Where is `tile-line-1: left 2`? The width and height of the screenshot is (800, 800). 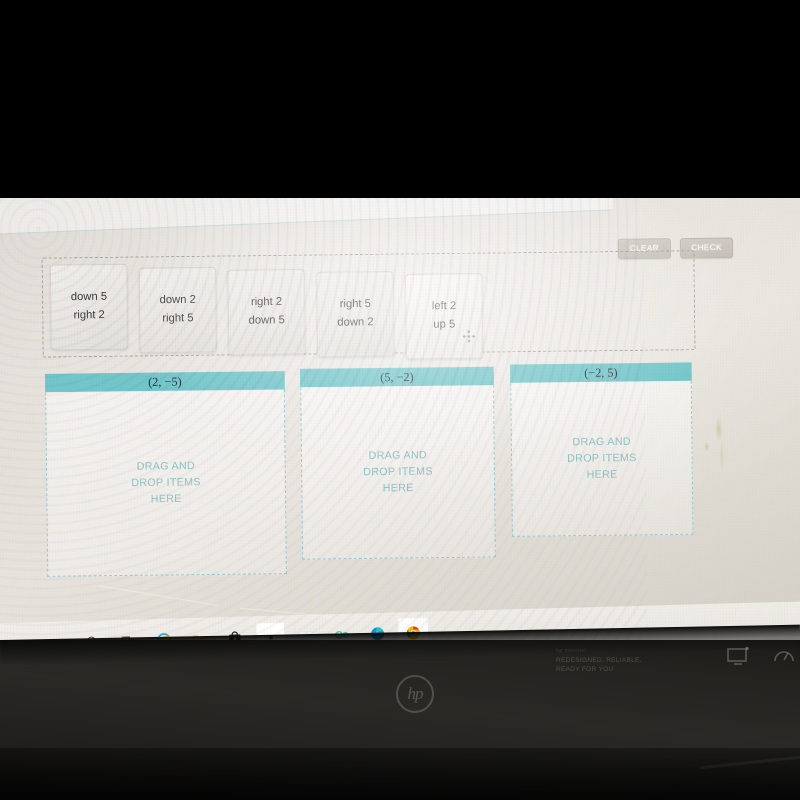 tile-line-1: left 2 is located at coordinates (444, 306).